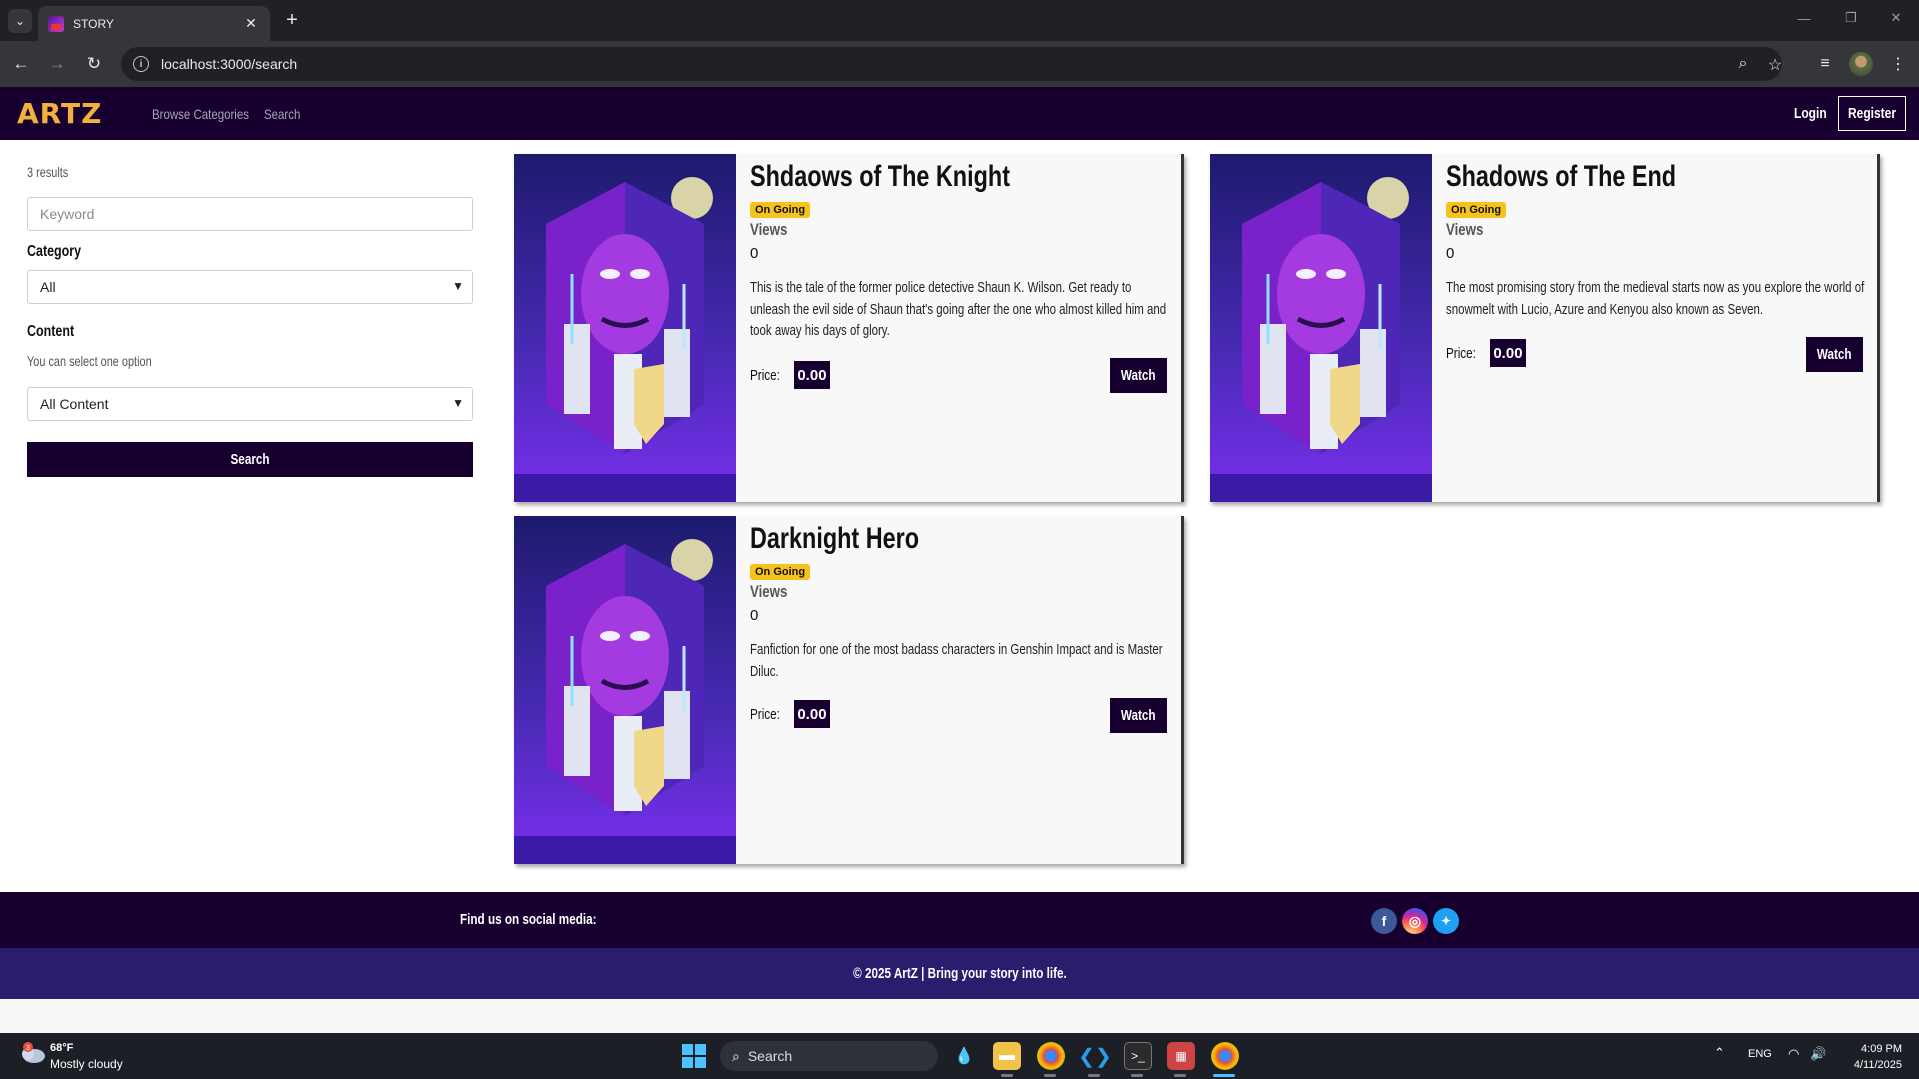 The width and height of the screenshot is (1919, 1079). Describe the element at coordinates (20, 21) in the screenshot. I see `tab-search-menu-button: ⌄` at that location.